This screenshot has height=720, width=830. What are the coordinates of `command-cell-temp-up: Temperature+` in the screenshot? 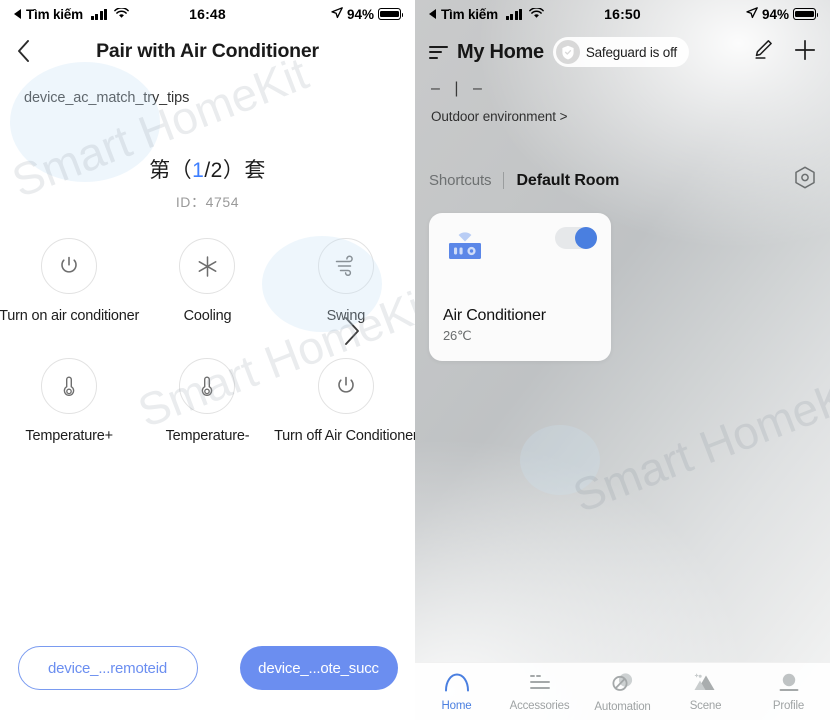 It's located at (69, 418).